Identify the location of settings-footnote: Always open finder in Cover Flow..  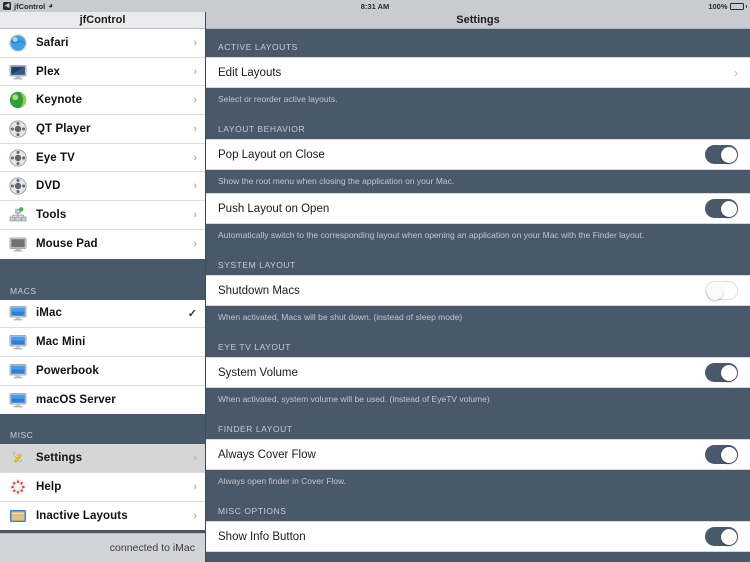
(478, 481).